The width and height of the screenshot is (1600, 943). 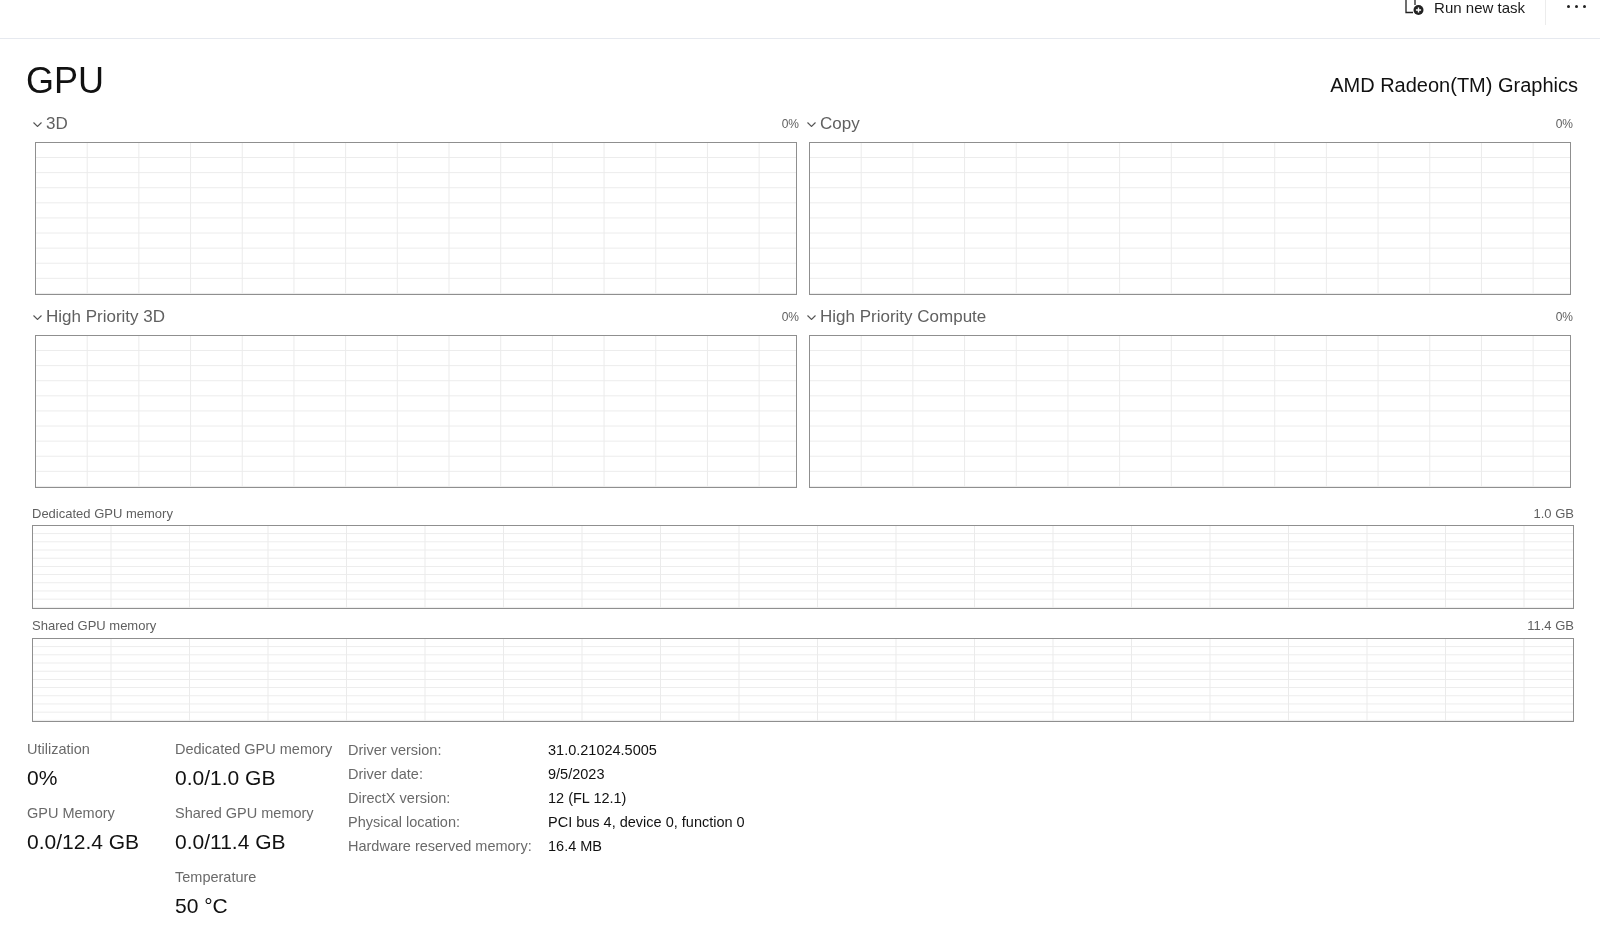 I want to click on stat-label: Utilization, so click(x=59, y=749).